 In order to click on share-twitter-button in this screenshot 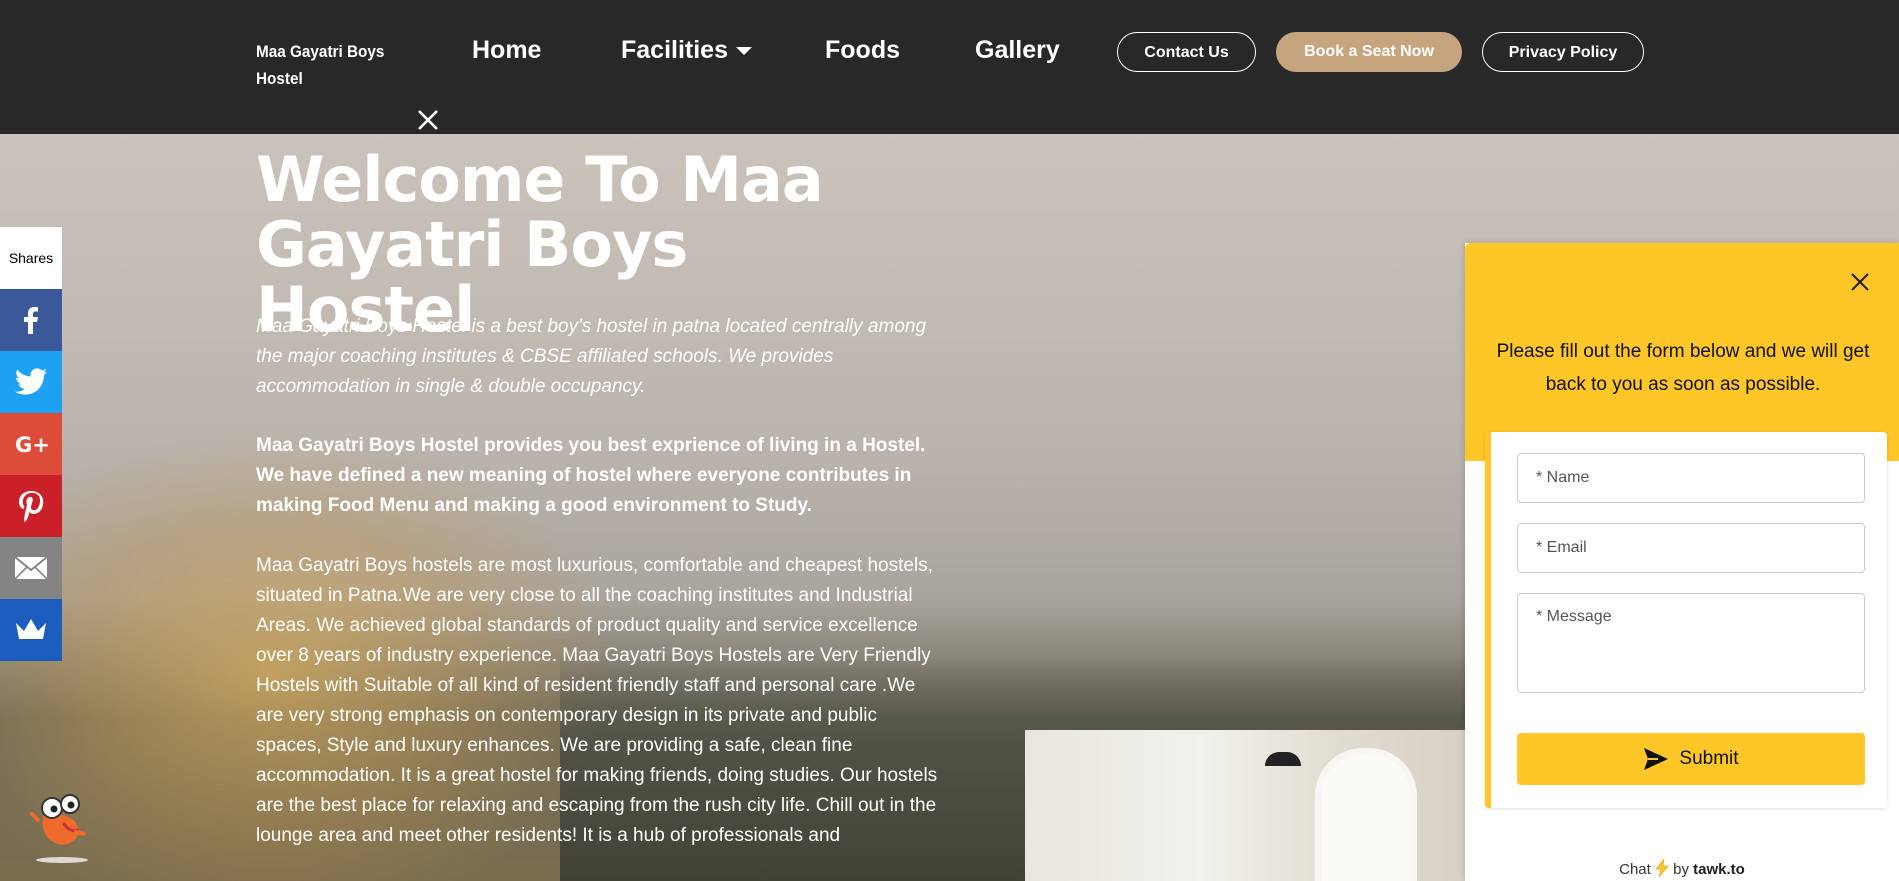, I will do `click(31, 382)`.